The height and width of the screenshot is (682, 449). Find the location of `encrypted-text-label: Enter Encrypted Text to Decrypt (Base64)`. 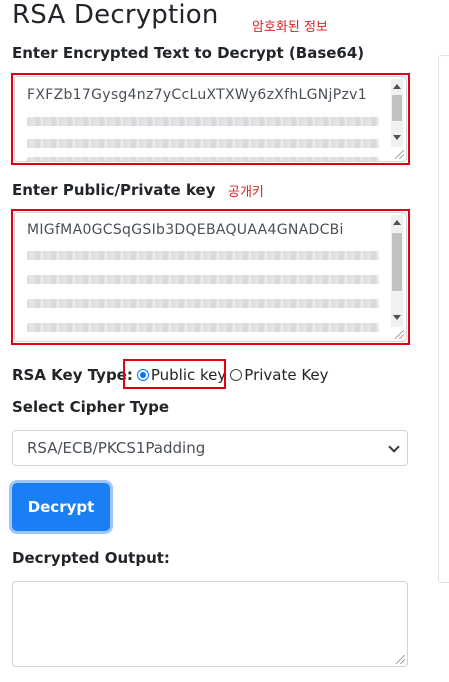

encrypted-text-label: Enter Encrypted Text to Decrypt (Base64) is located at coordinates (188, 53).